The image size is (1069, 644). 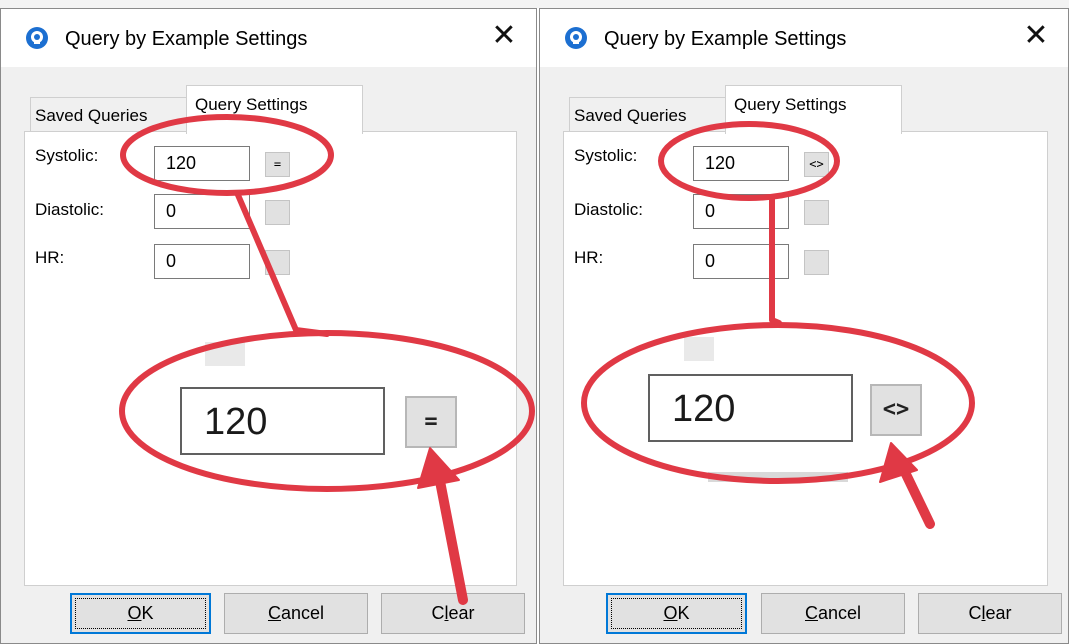 What do you see at coordinates (534, 4) in the screenshot?
I see `background-window-strip` at bounding box center [534, 4].